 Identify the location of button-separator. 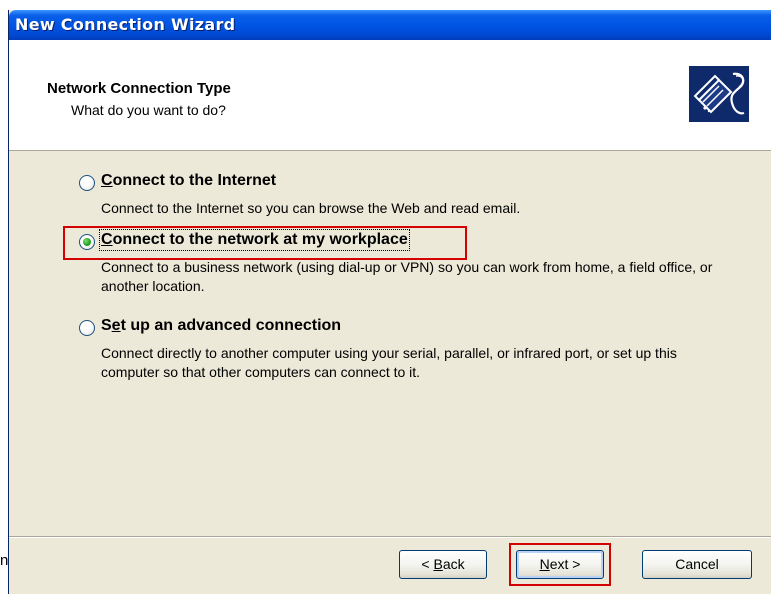
(390, 537).